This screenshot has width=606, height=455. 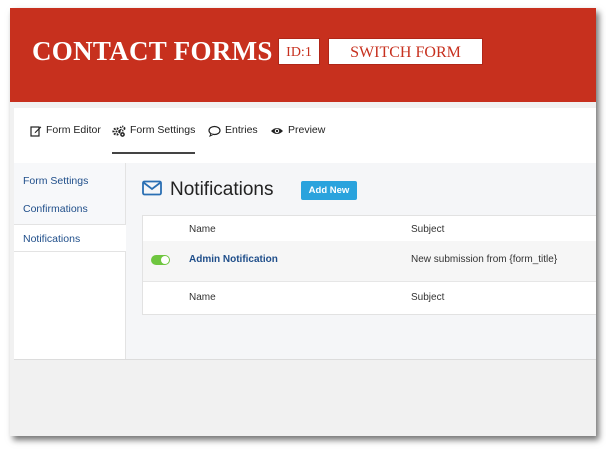 What do you see at coordinates (152, 190) in the screenshot?
I see `envelope-icon` at bounding box center [152, 190].